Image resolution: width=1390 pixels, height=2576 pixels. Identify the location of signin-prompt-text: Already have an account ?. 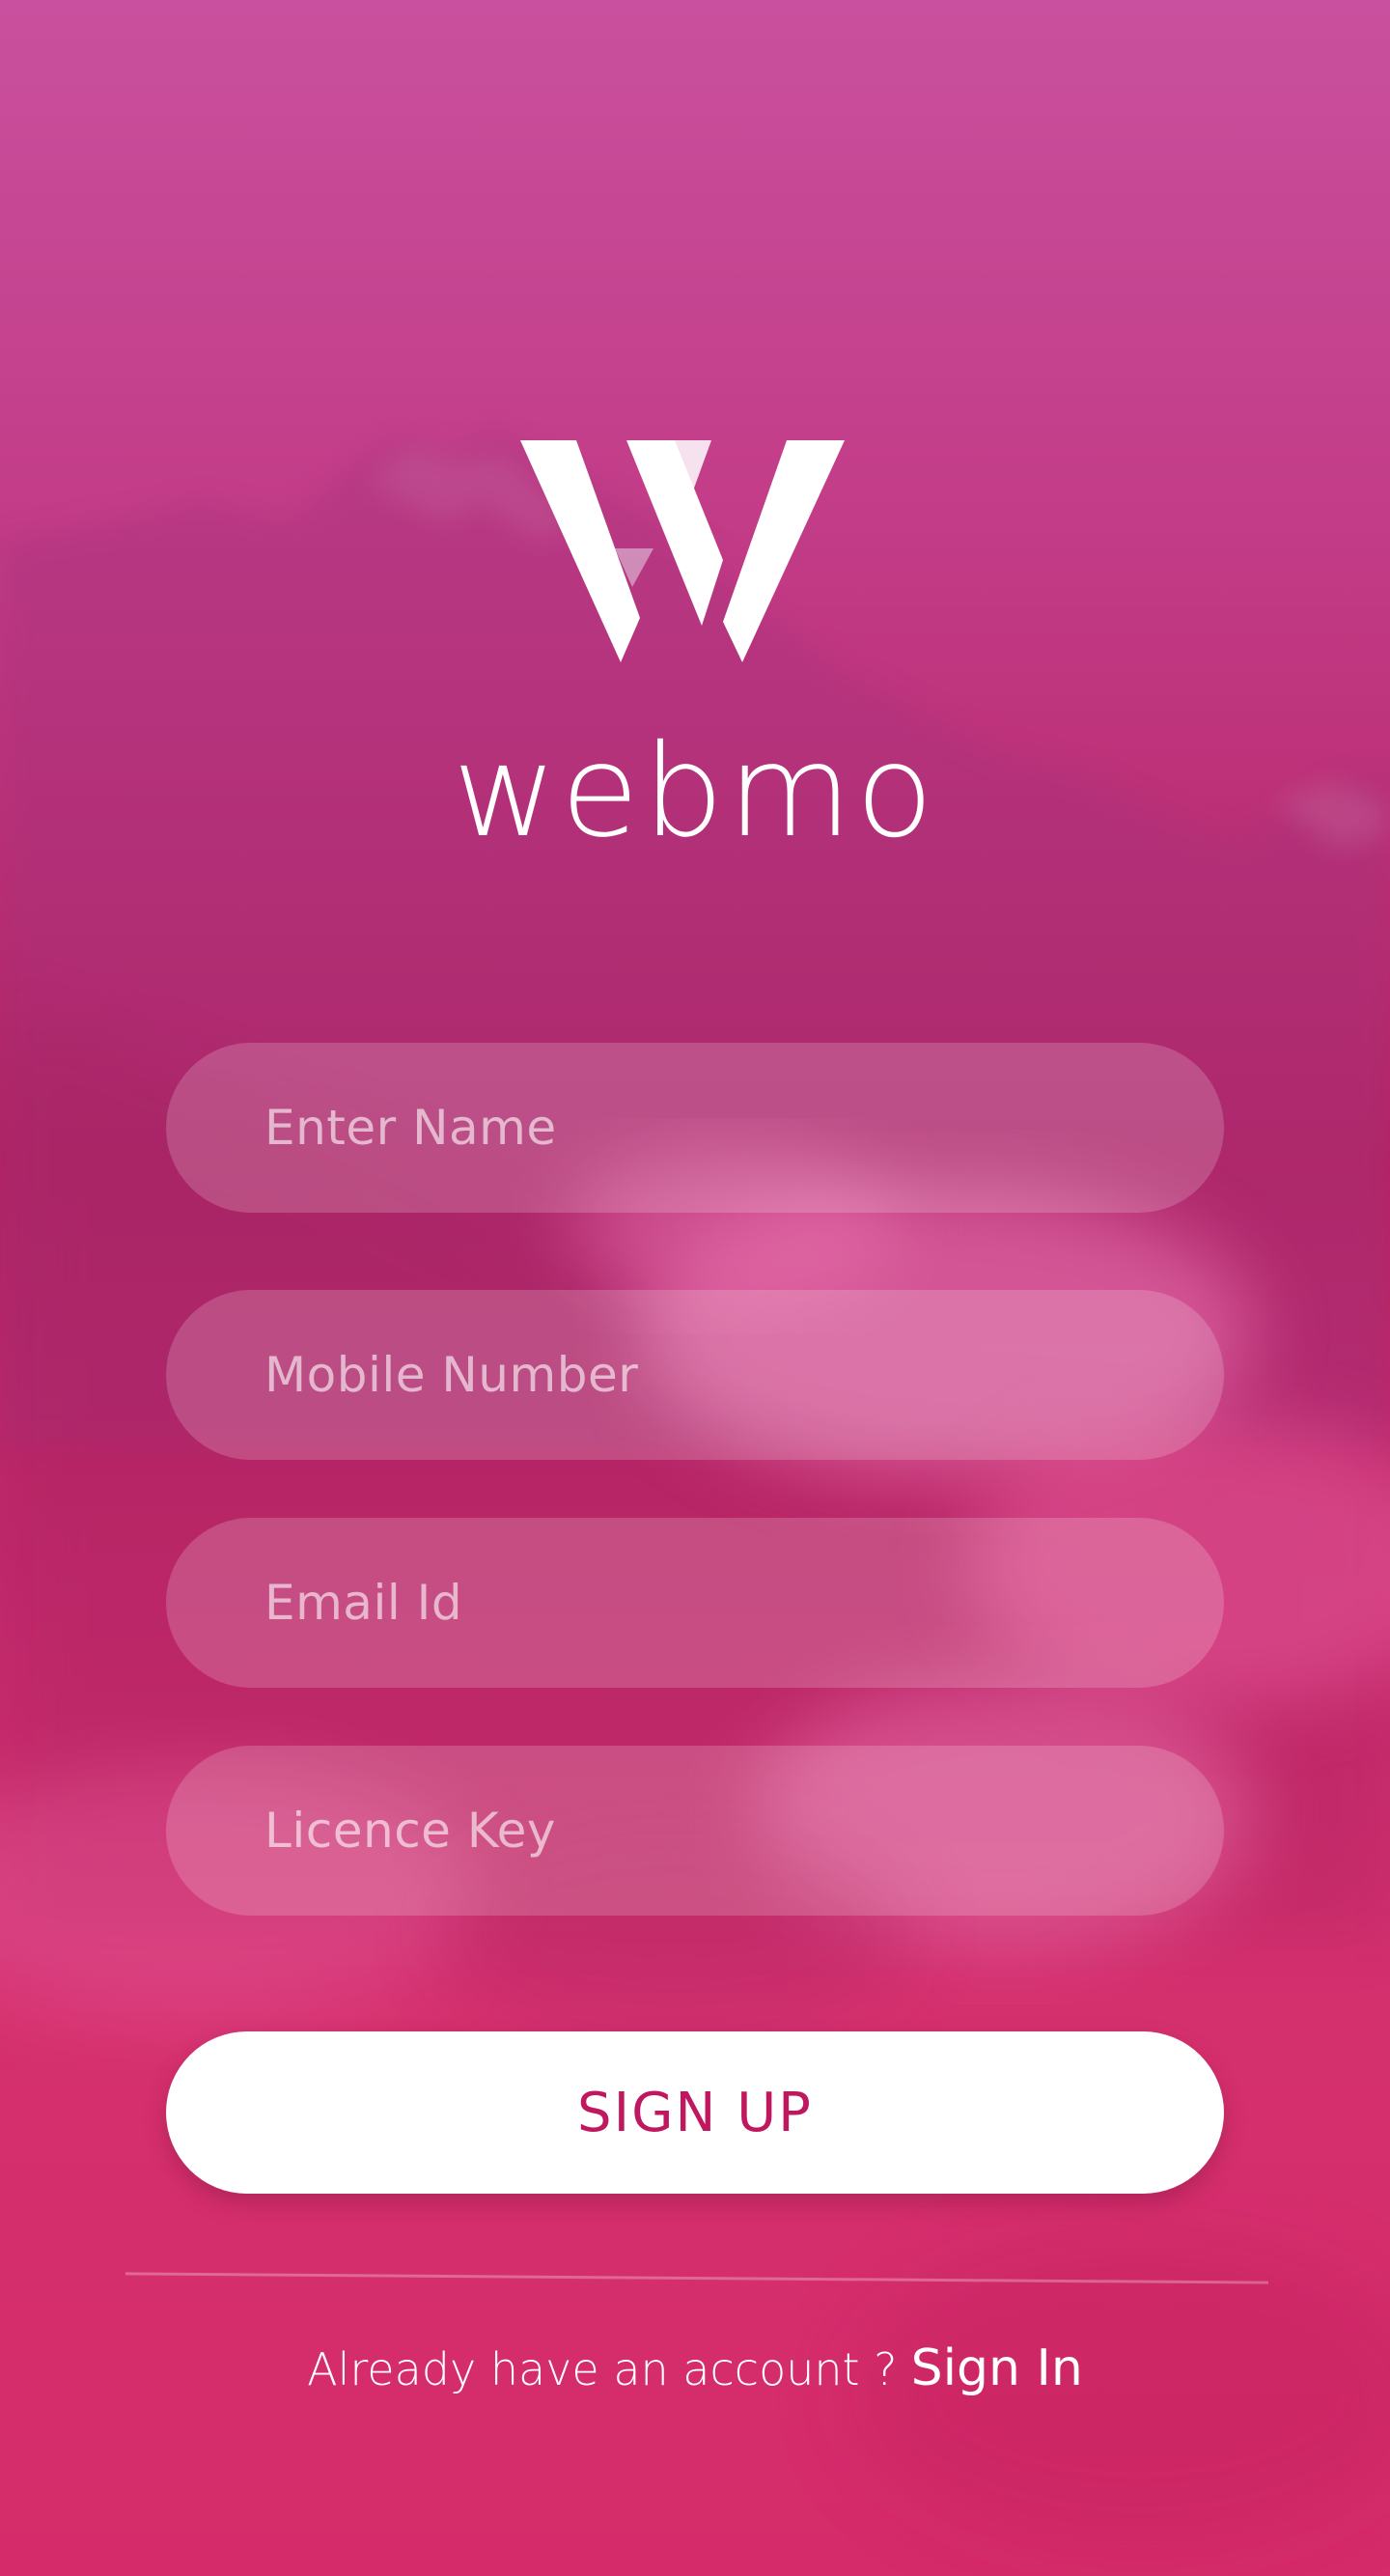
(602, 2369).